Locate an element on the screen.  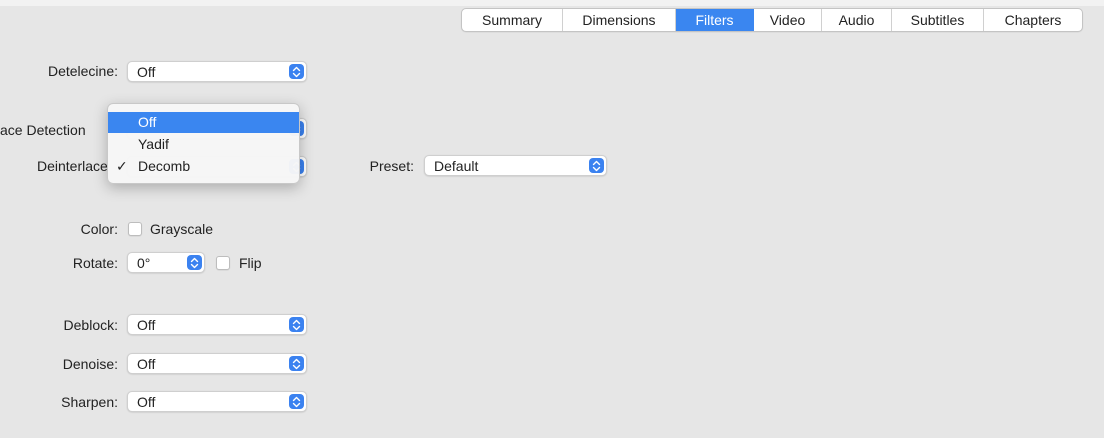
detelecine-label: Detelecine: is located at coordinates (82, 71).